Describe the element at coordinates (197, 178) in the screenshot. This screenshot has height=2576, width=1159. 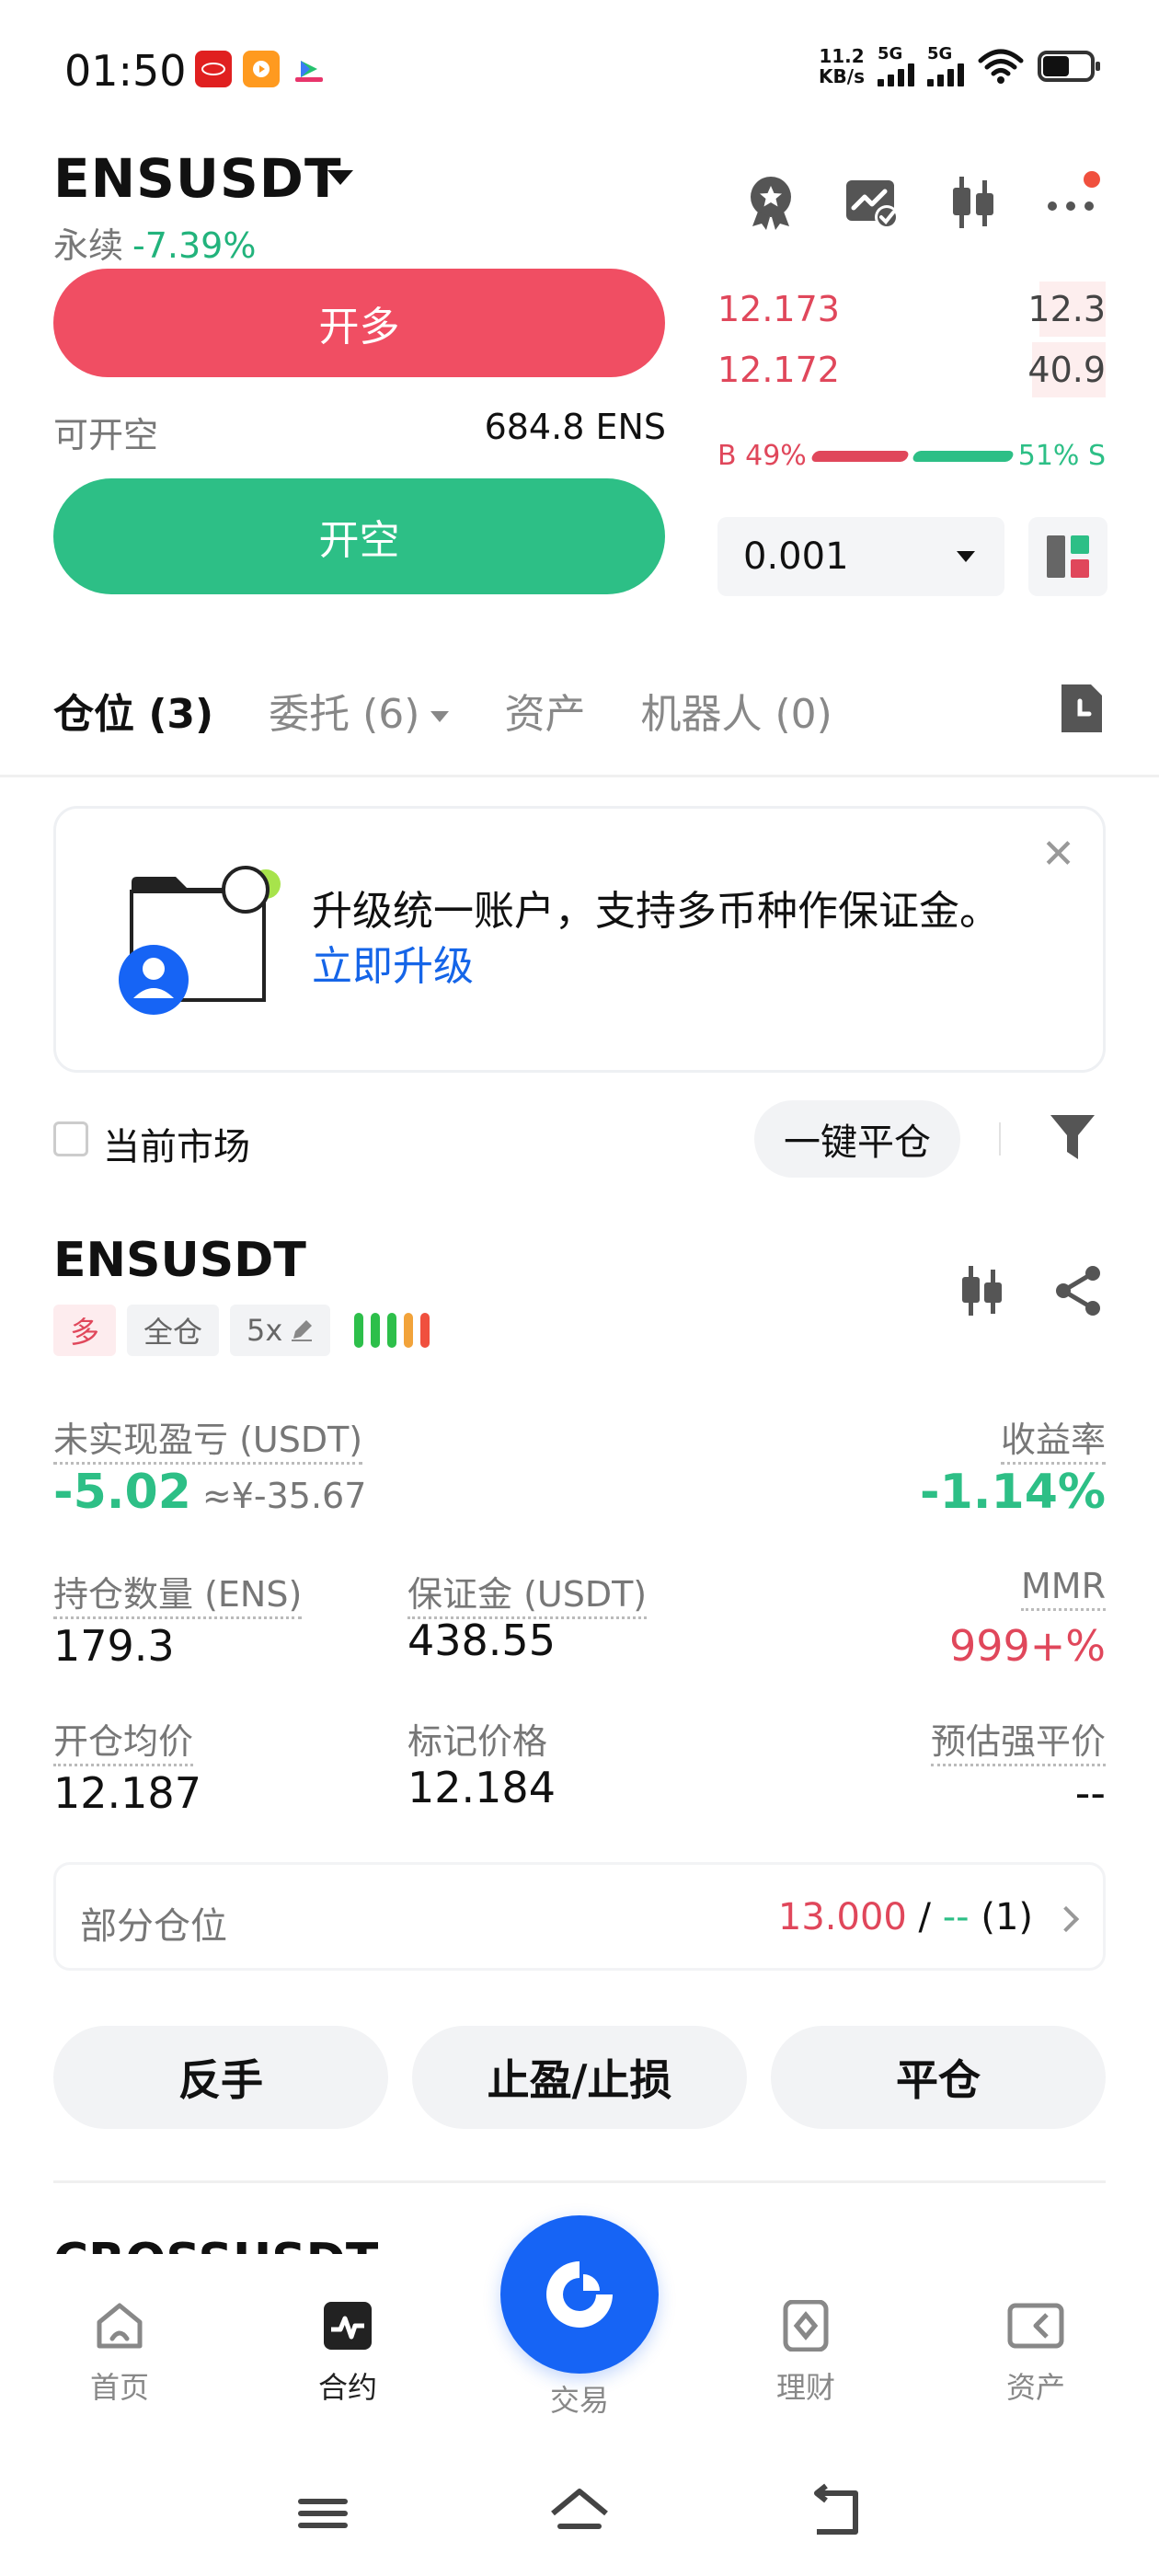
I see `pair-title: ENSUSDT` at that location.